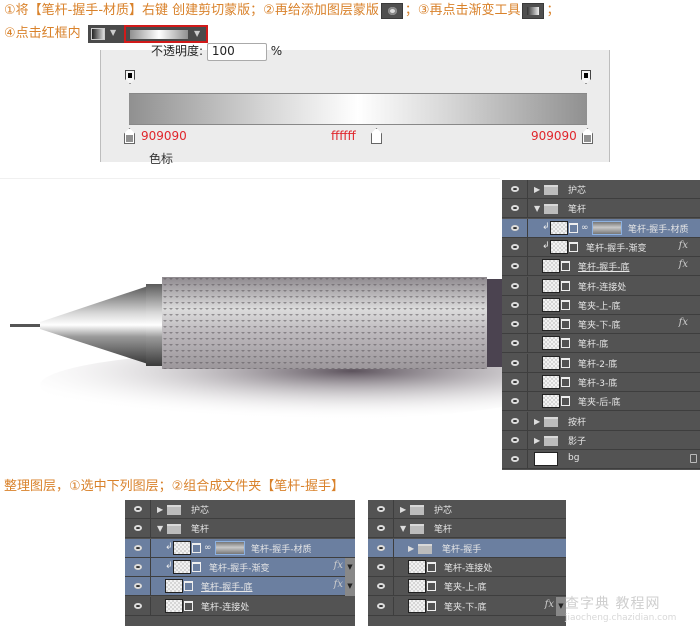 The width and height of the screenshot is (700, 626). What do you see at coordinates (601, 363) in the screenshot?
I see `layer-row: 笔杆-2-底` at bounding box center [601, 363].